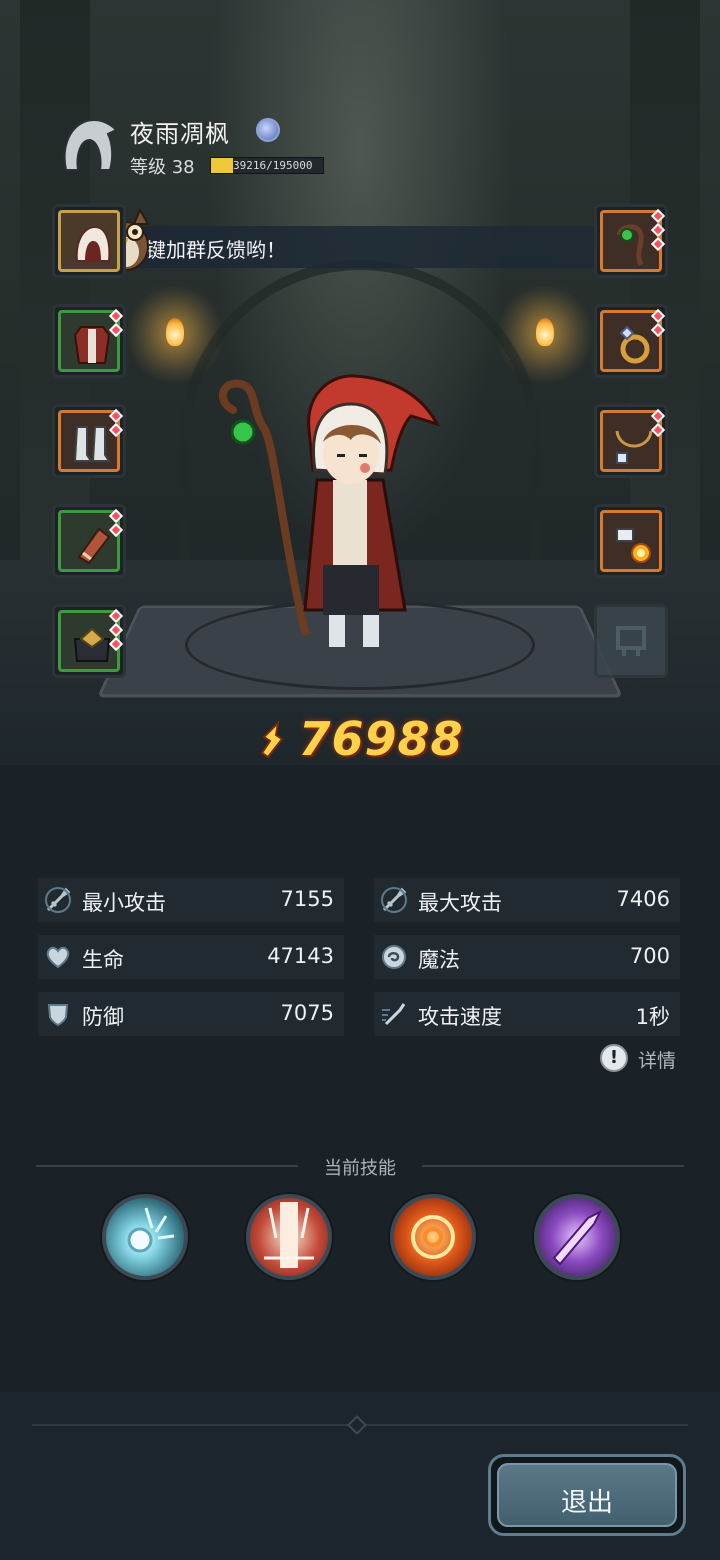 The image size is (720, 1560). What do you see at coordinates (394, 1014) in the screenshot?
I see `speed-sword-icon` at bounding box center [394, 1014].